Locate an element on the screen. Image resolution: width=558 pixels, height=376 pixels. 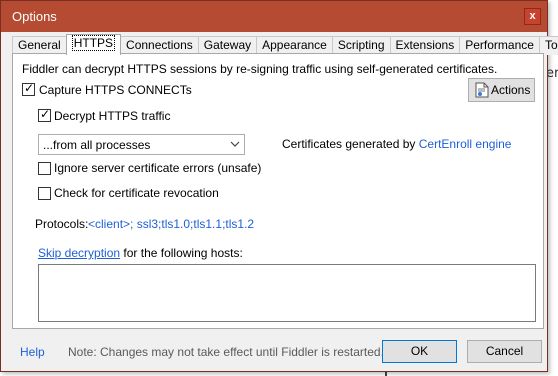
ignore-errors-checkbox is located at coordinates (44, 168).